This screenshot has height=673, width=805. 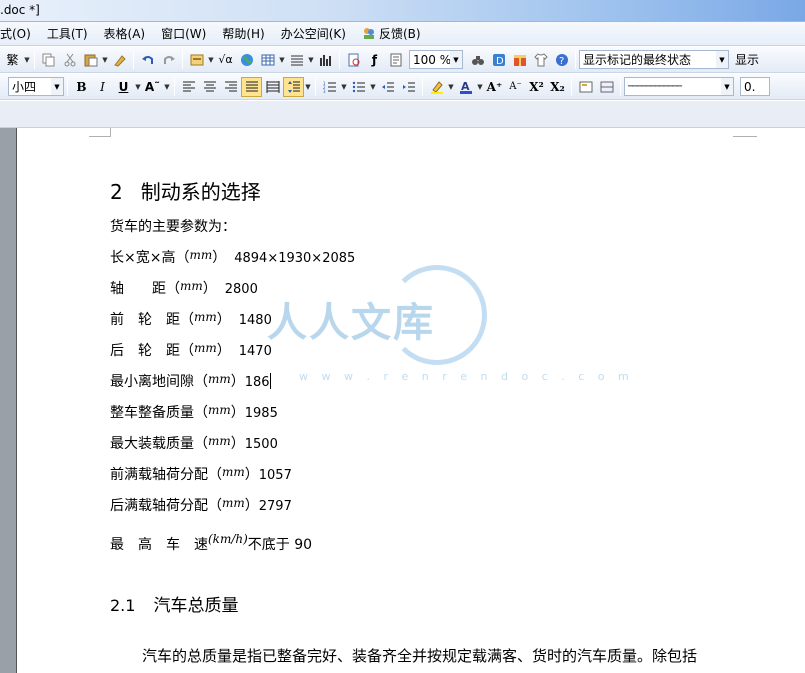 I want to click on help-icon: ?, so click(x=561, y=60).